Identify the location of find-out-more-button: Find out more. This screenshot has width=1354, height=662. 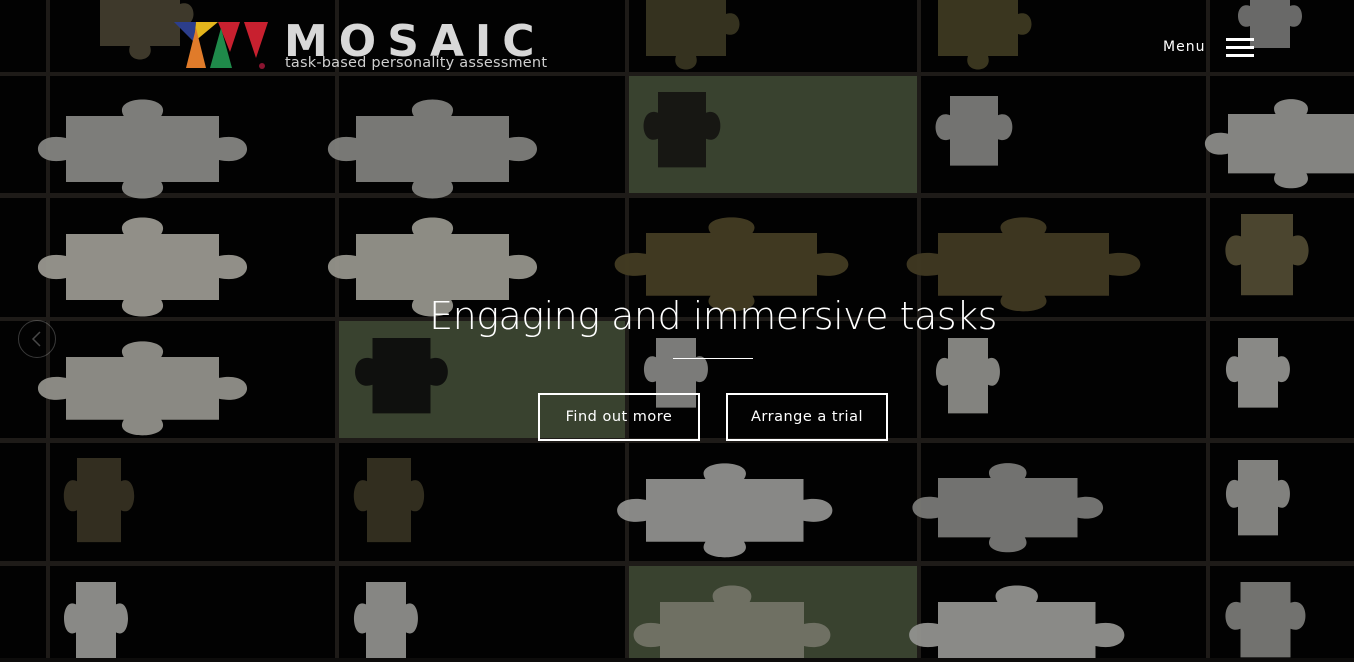
(619, 417).